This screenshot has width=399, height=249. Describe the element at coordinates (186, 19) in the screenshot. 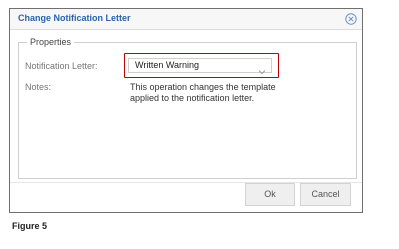

I see `dialog-titlebar: Change Notification Letter` at that location.